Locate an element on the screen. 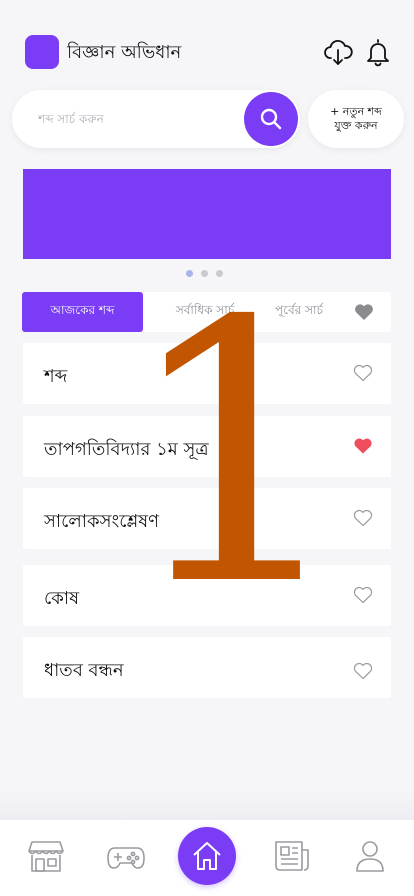 This screenshot has height=896, width=414. heart-filled-icon is located at coordinates (363, 446).